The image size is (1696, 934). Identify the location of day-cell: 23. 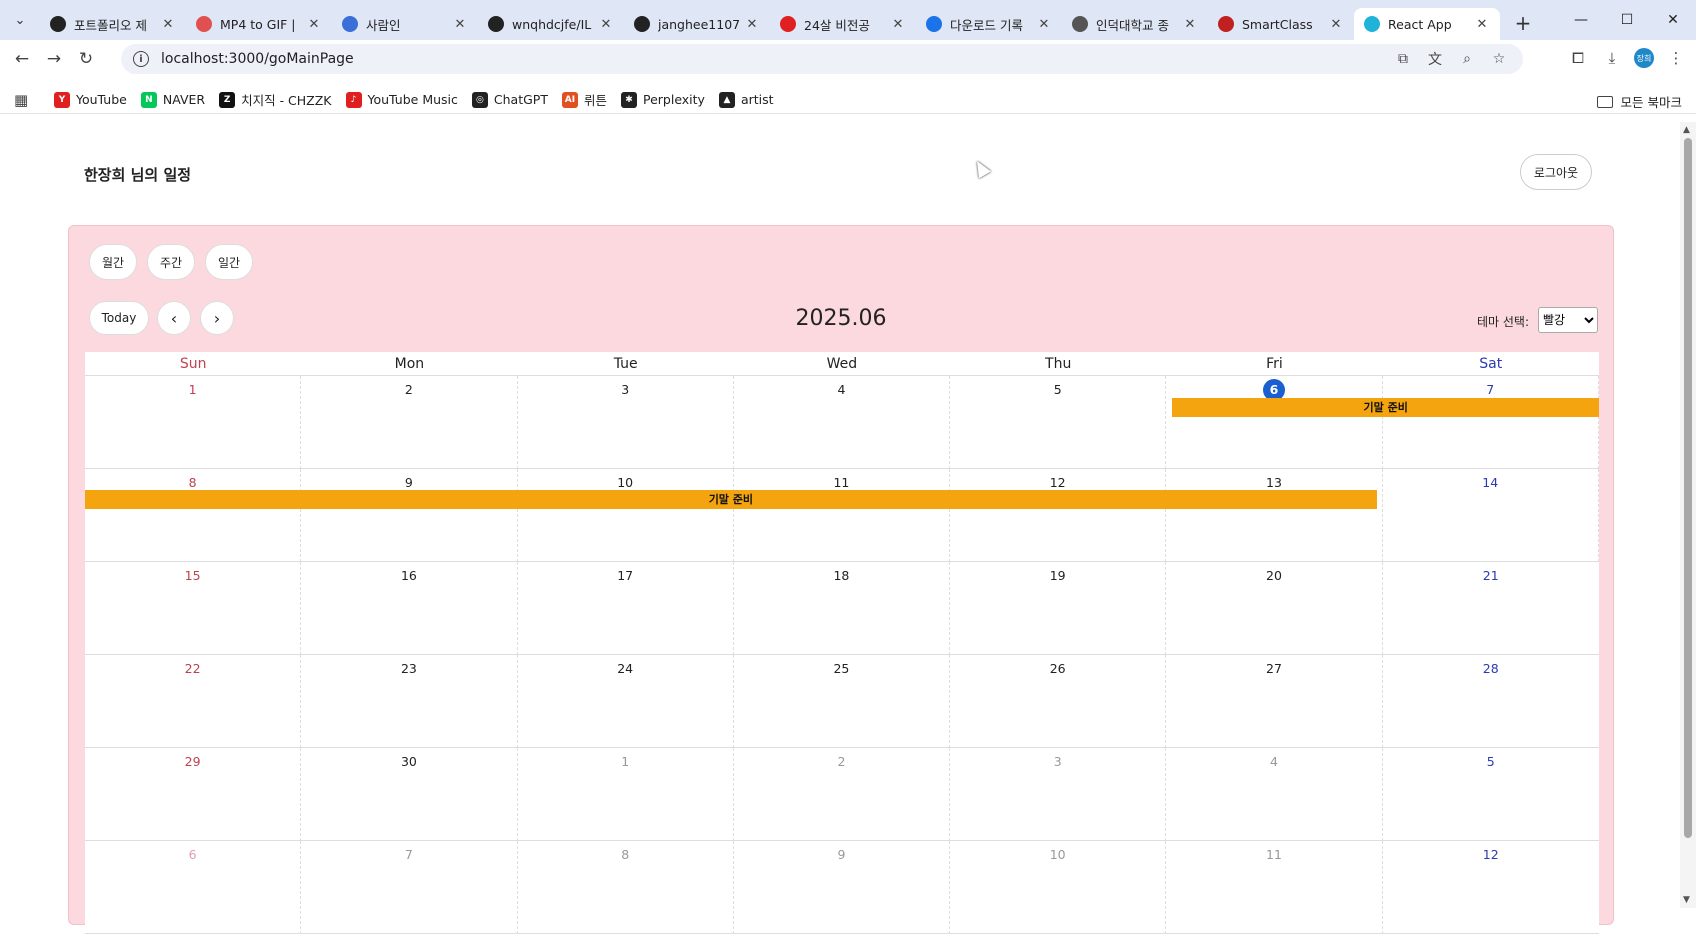
(409, 701).